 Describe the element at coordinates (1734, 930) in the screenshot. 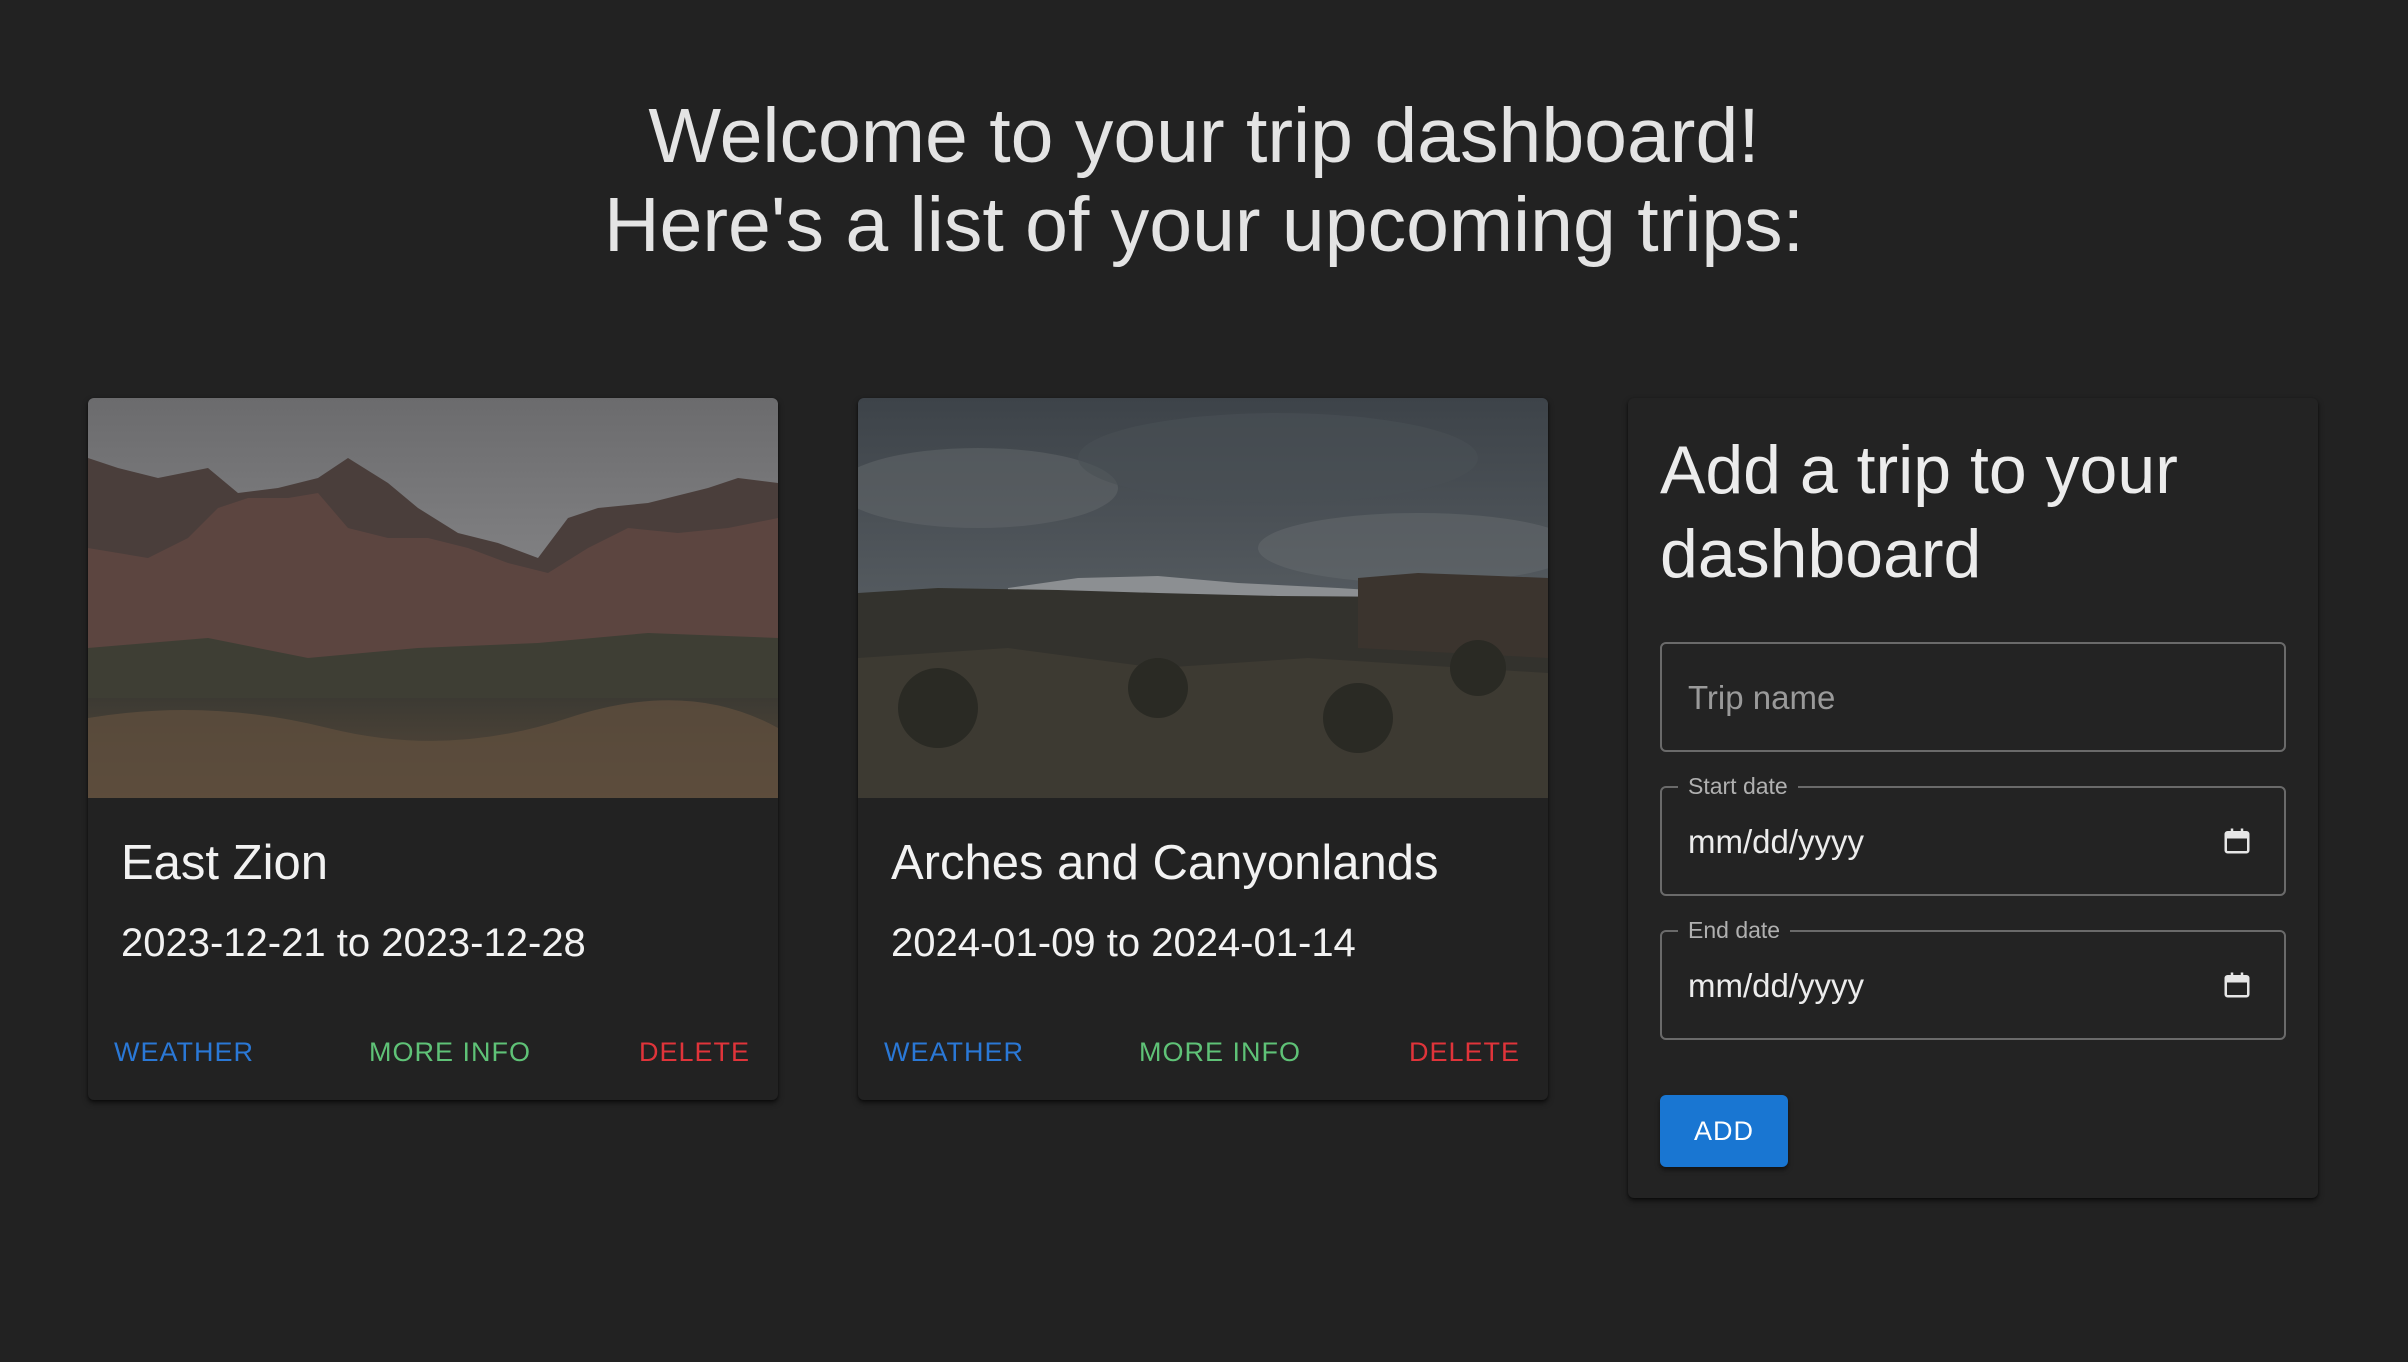

I see `end-date-label: End date` at that location.